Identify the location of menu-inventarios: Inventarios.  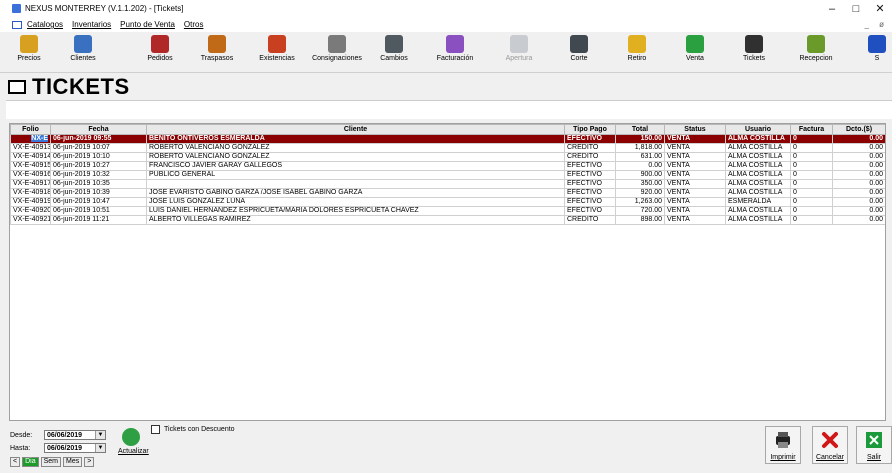
(91, 24).